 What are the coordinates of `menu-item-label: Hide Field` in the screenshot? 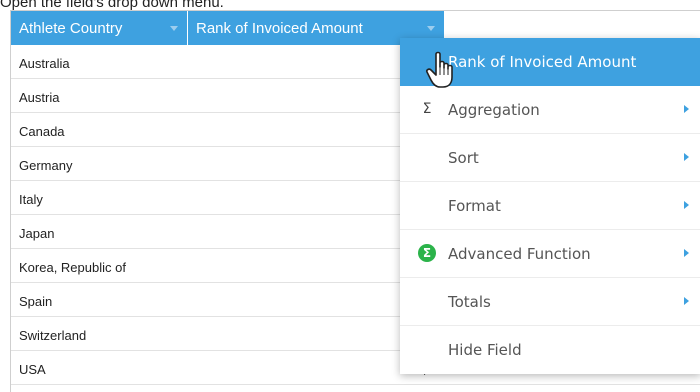 It's located at (485, 350).